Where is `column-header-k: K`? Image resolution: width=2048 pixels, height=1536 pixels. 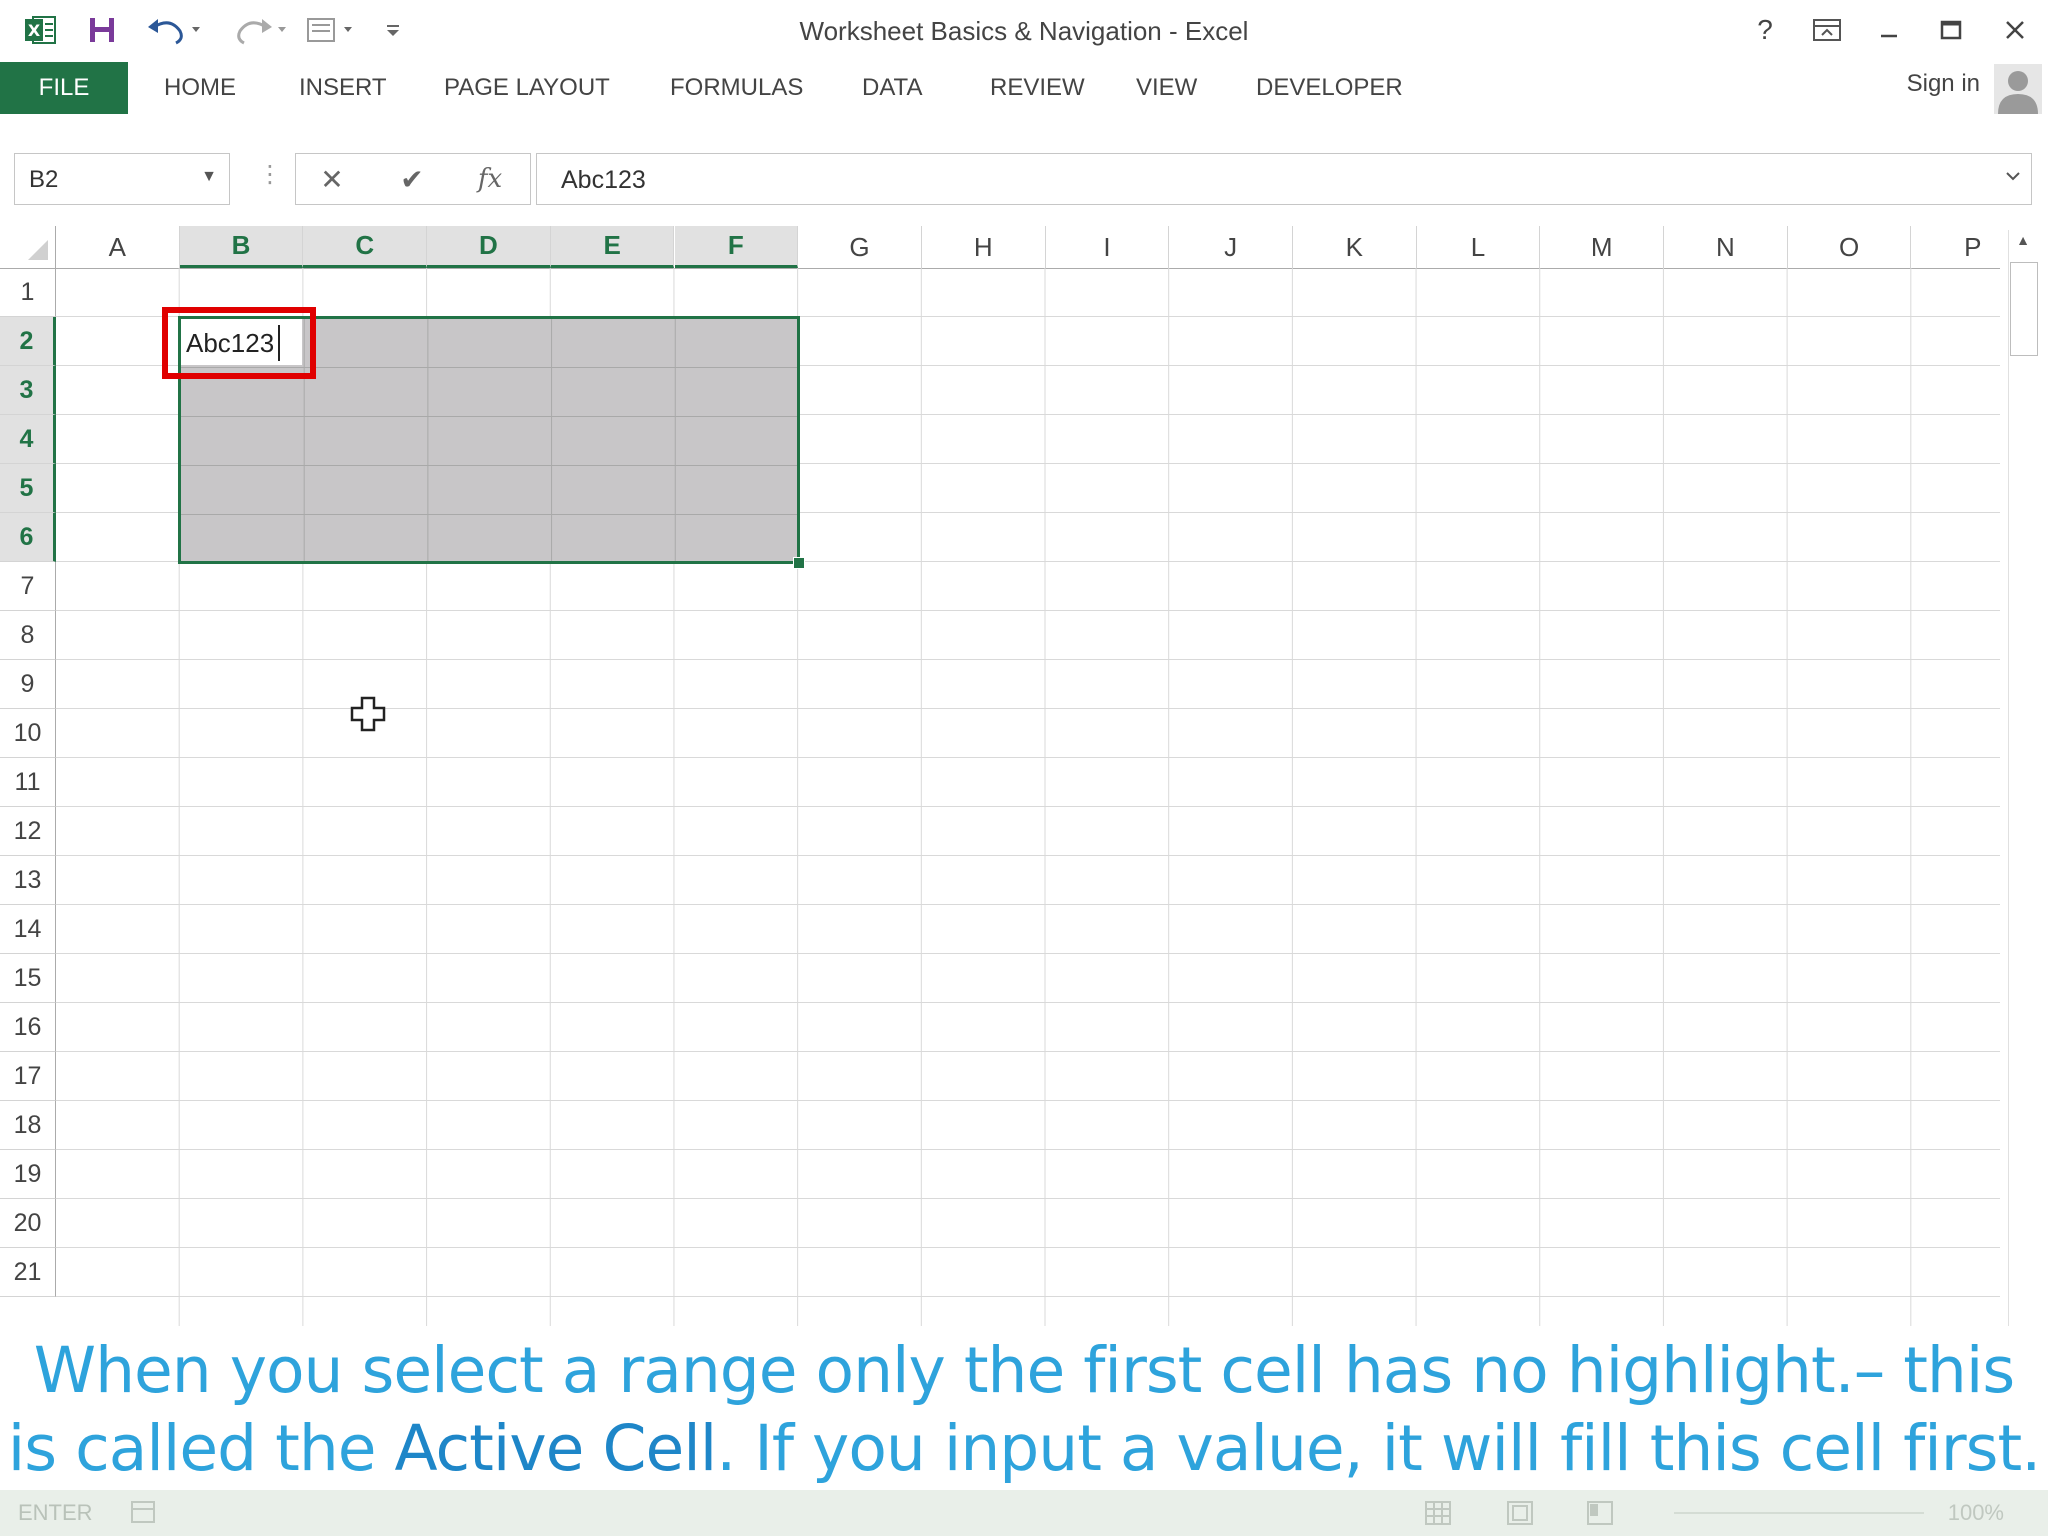
column-header-k: K is located at coordinates (1355, 247).